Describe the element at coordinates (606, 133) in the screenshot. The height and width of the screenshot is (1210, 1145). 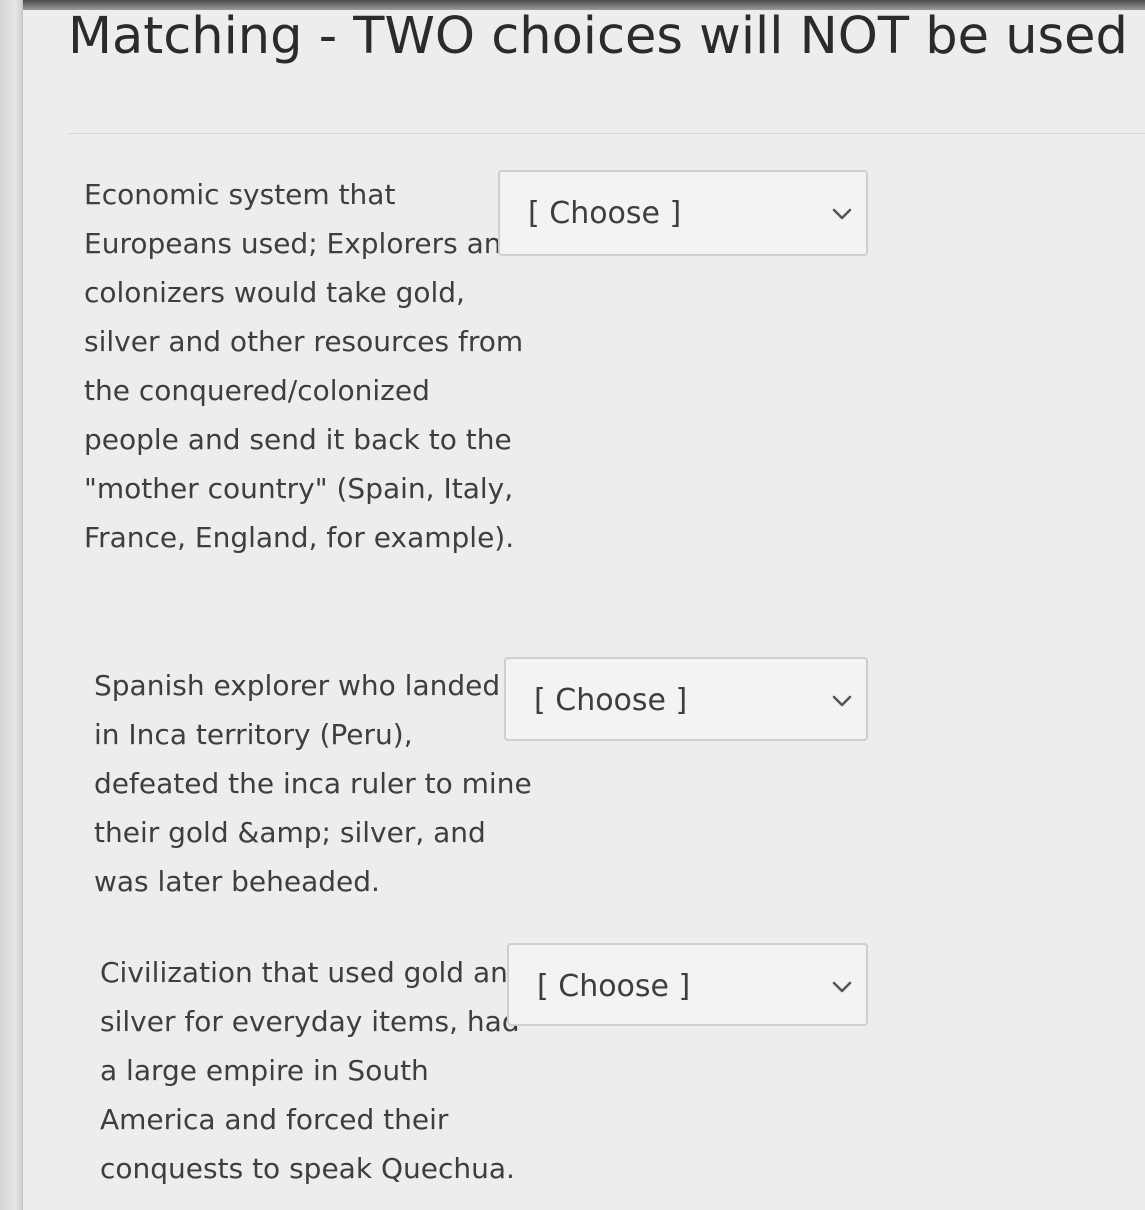
I see `title-divider` at that location.